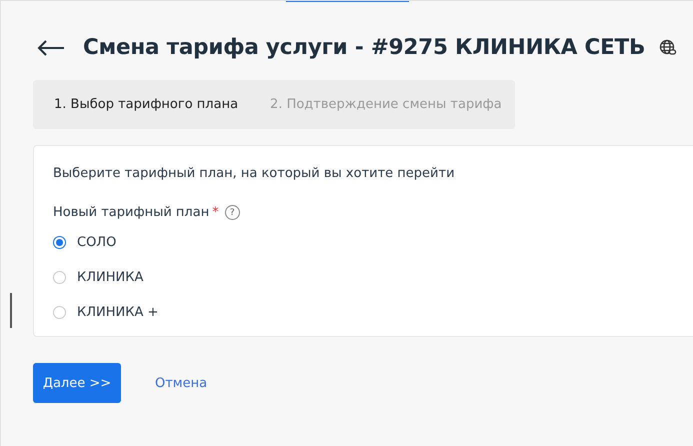 This screenshot has height=446, width=693. Describe the element at coordinates (232, 212) in the screenshot. I see `help-icon: ?` at that location.